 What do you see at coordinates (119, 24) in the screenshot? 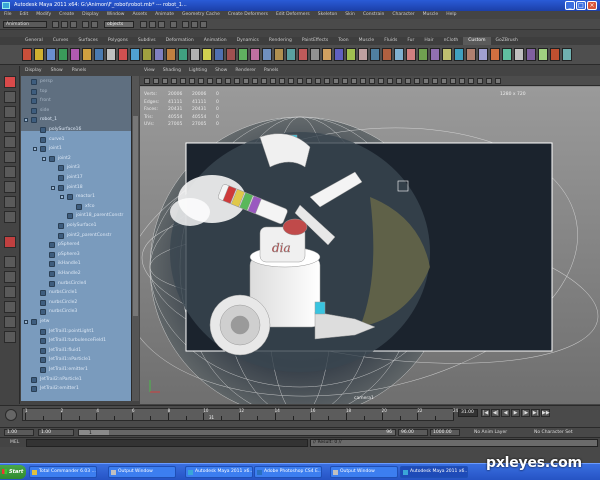
I see `selection-mask-field: objects` at bounding box center [119, 24].